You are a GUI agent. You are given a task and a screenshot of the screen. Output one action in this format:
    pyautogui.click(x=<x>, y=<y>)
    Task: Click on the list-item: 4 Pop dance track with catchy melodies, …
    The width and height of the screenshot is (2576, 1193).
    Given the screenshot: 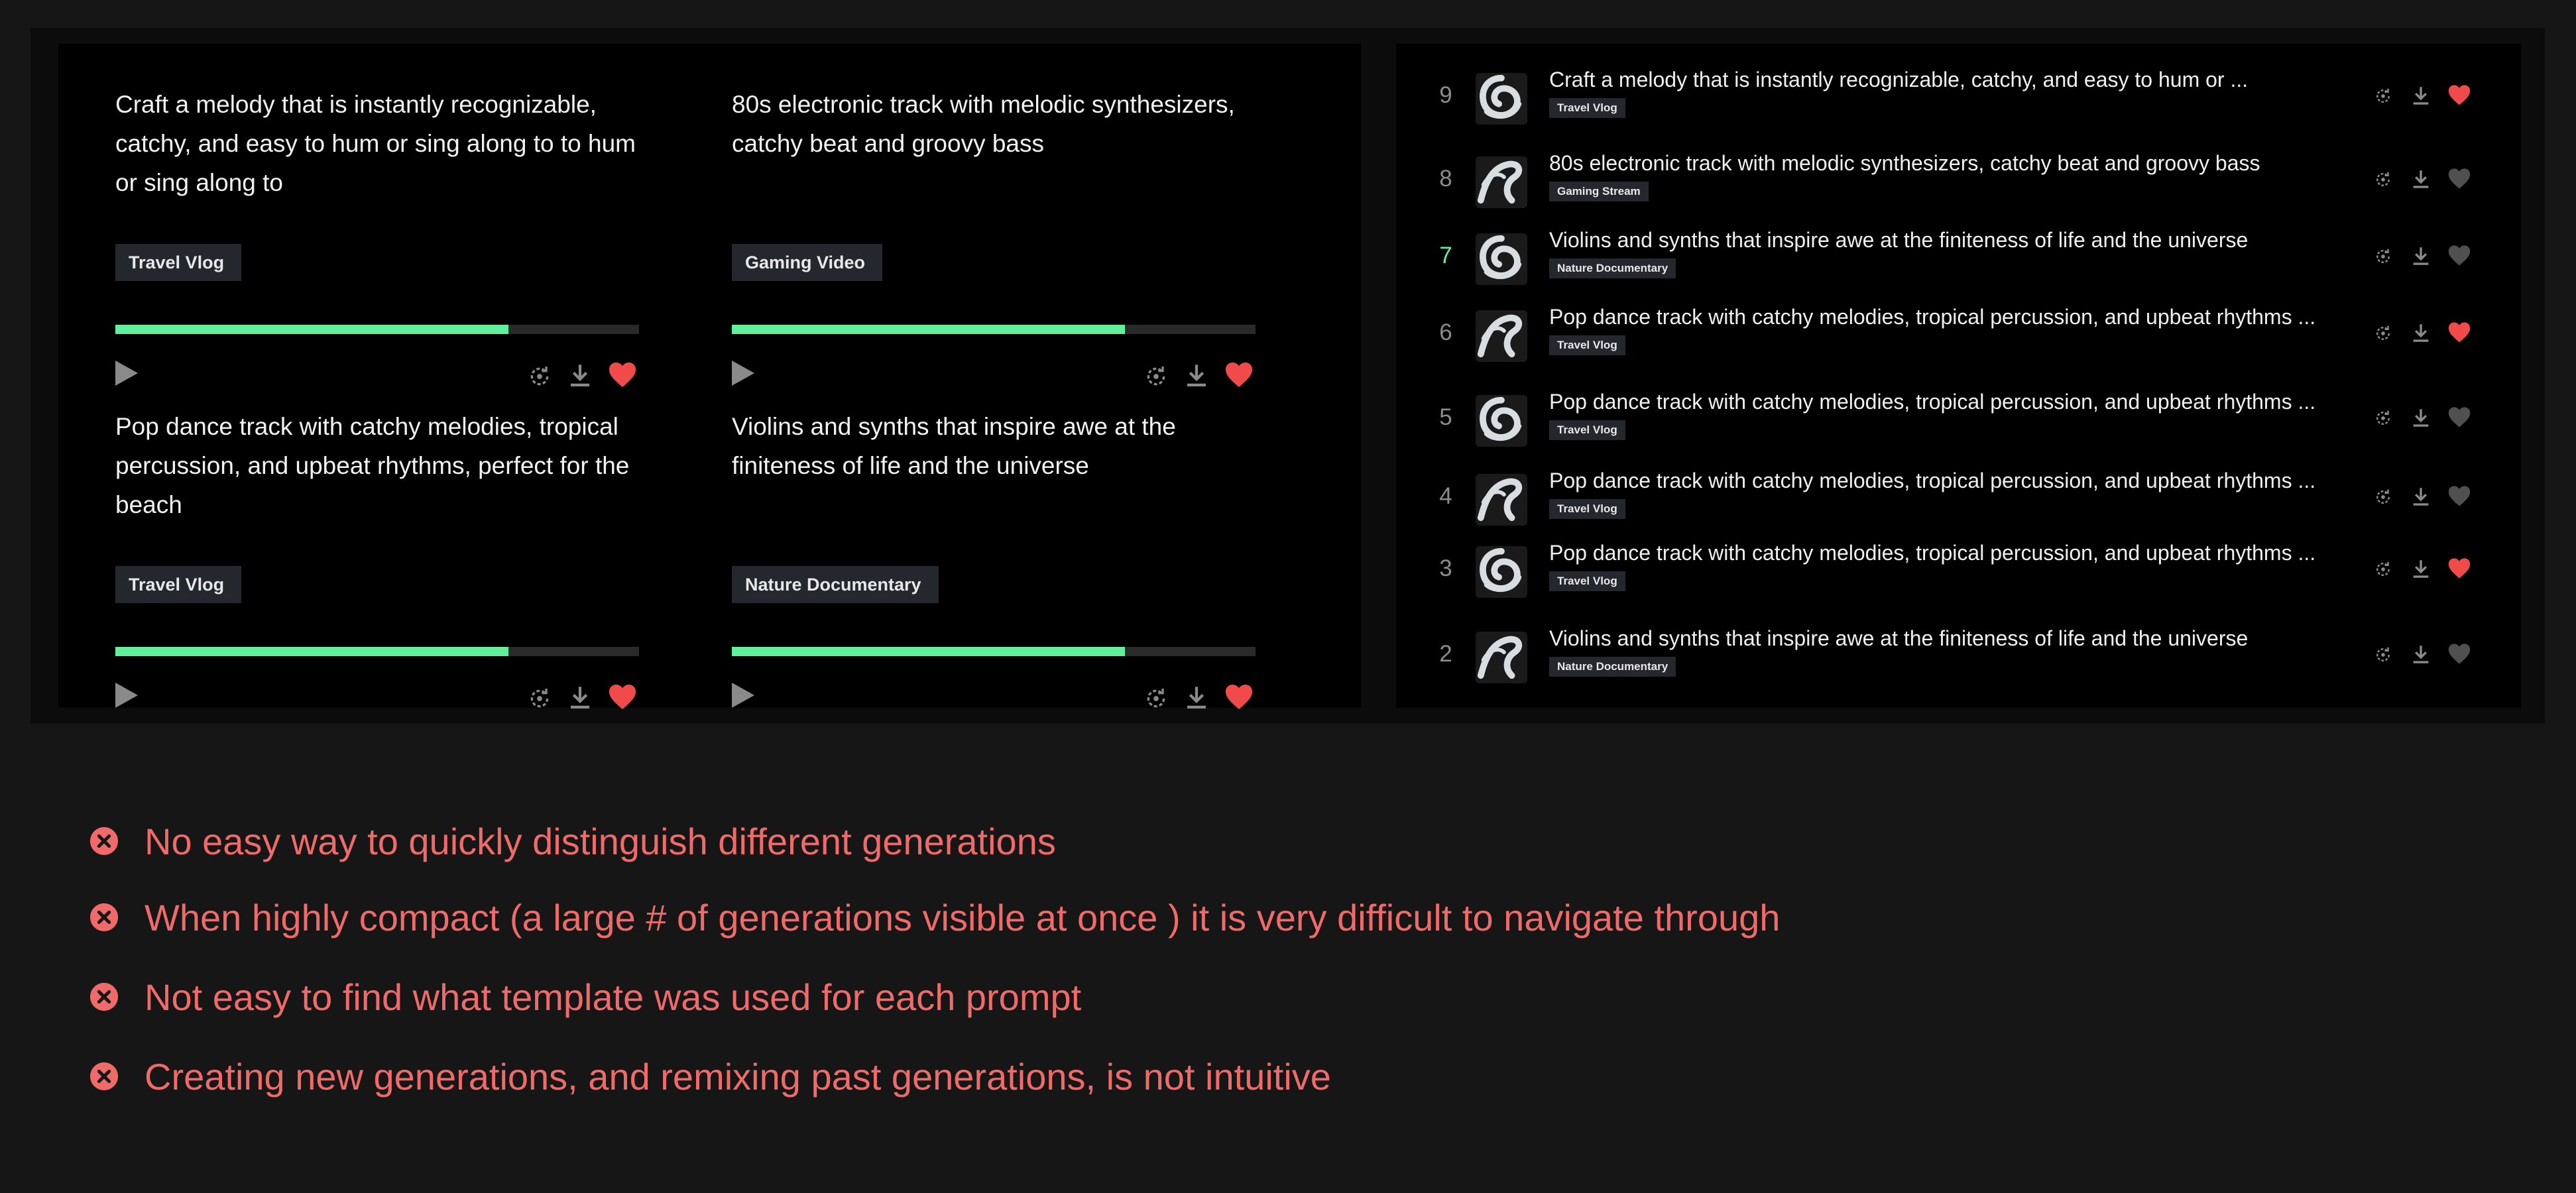 What is the action you would take?
    pyautogui.click(x=1958, y=505)
    